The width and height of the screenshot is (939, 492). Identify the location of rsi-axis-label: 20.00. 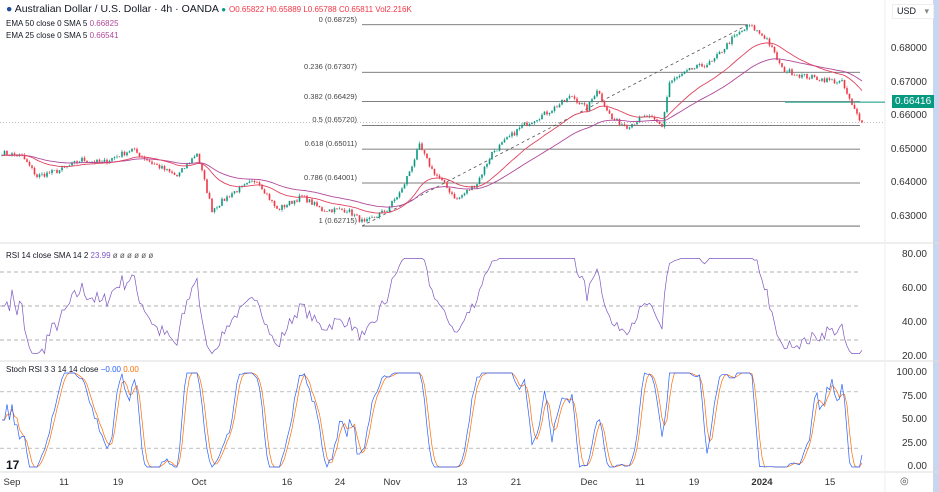
(914, 356).